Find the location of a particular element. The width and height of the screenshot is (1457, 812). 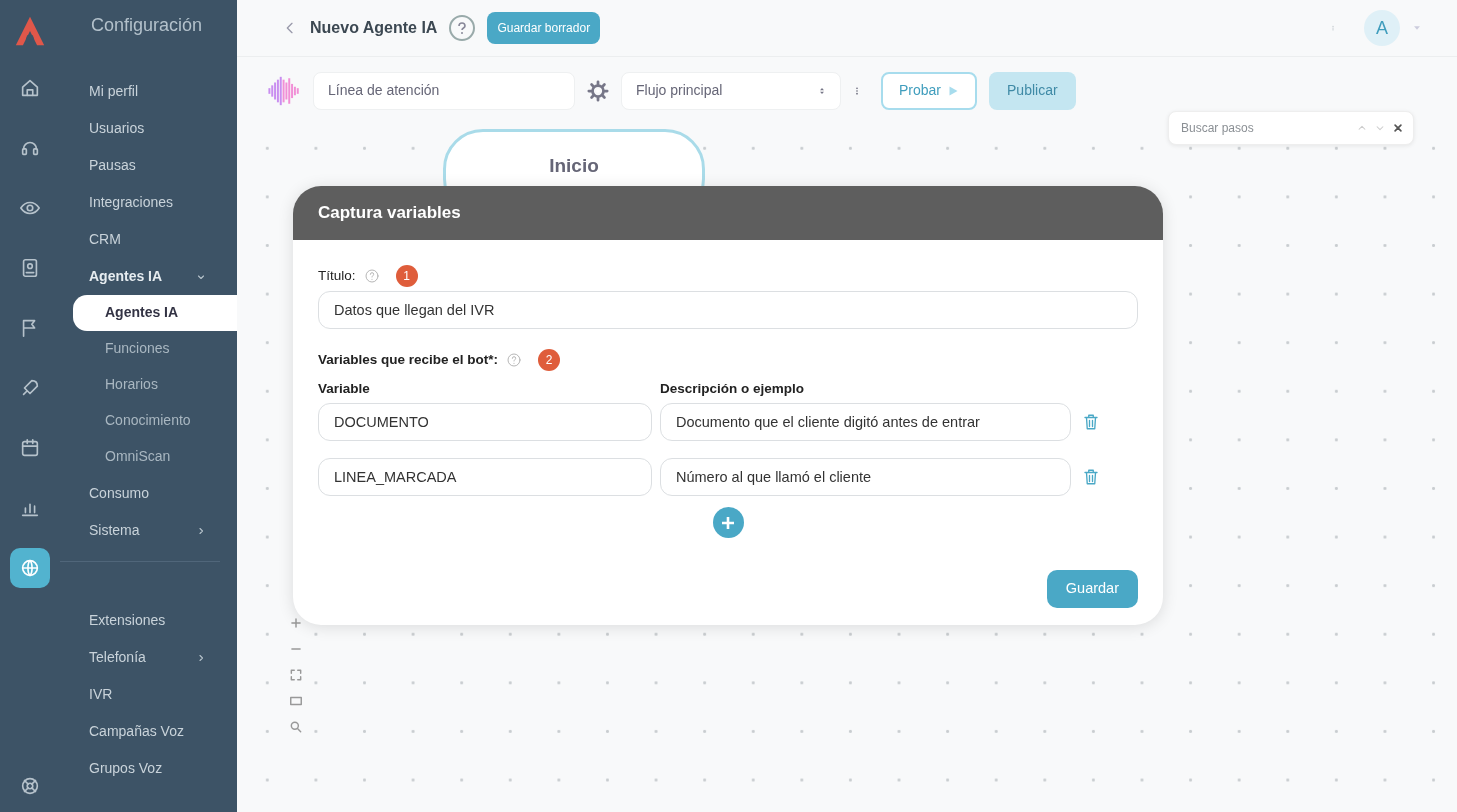

close-icon is located at coordinates (1398, 128).